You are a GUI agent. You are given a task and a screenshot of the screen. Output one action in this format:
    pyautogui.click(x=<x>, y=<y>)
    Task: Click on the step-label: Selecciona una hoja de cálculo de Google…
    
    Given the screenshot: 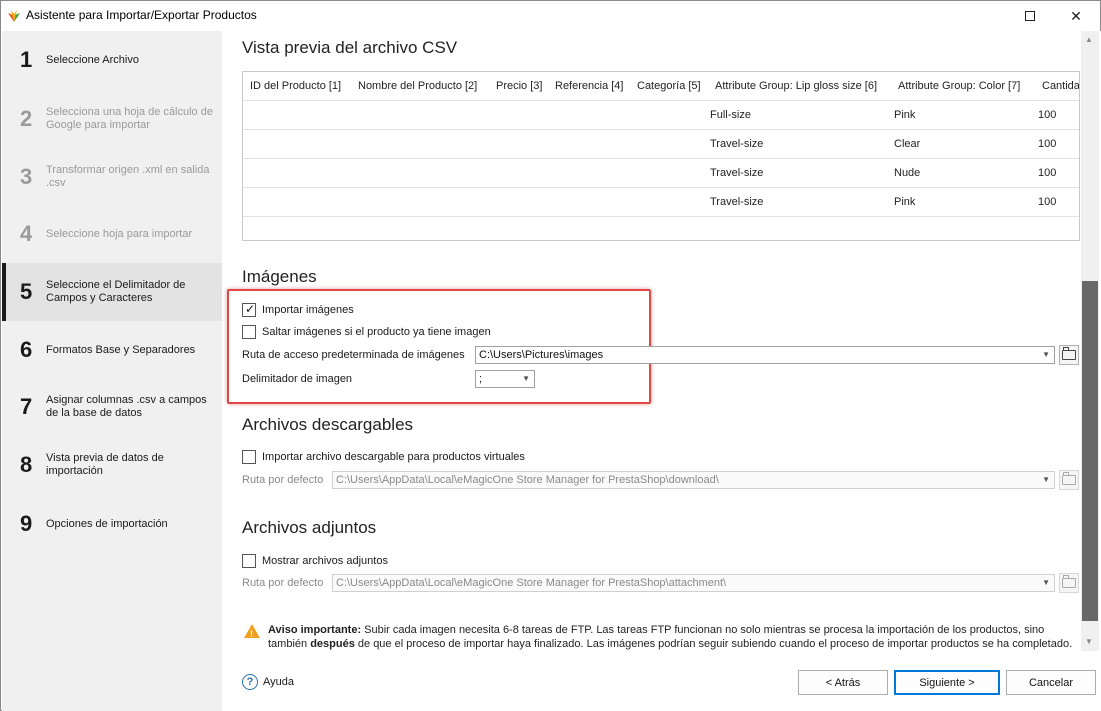 What is the action you would take?
    pyautogui.click(x=129, y=118)
    